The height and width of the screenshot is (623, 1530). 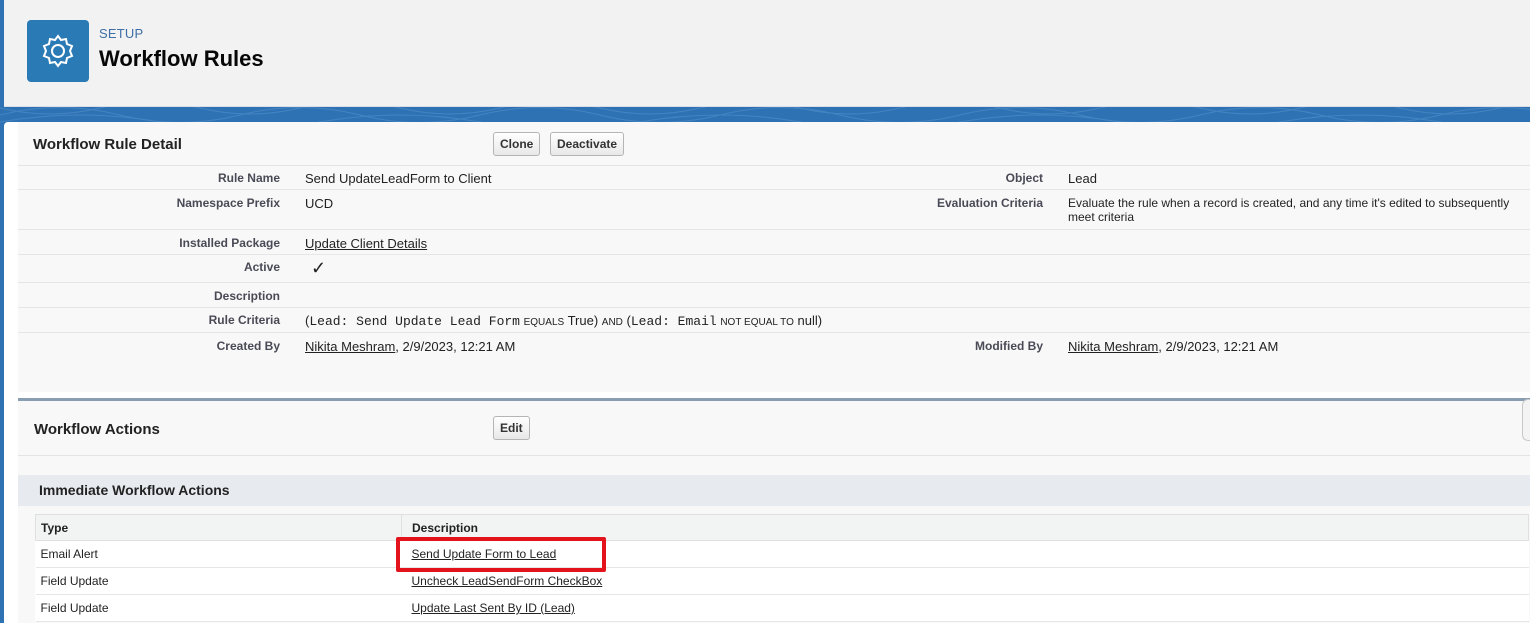 I want to click on active-checkmark-icon: ✓, so click(x=319, y=268).